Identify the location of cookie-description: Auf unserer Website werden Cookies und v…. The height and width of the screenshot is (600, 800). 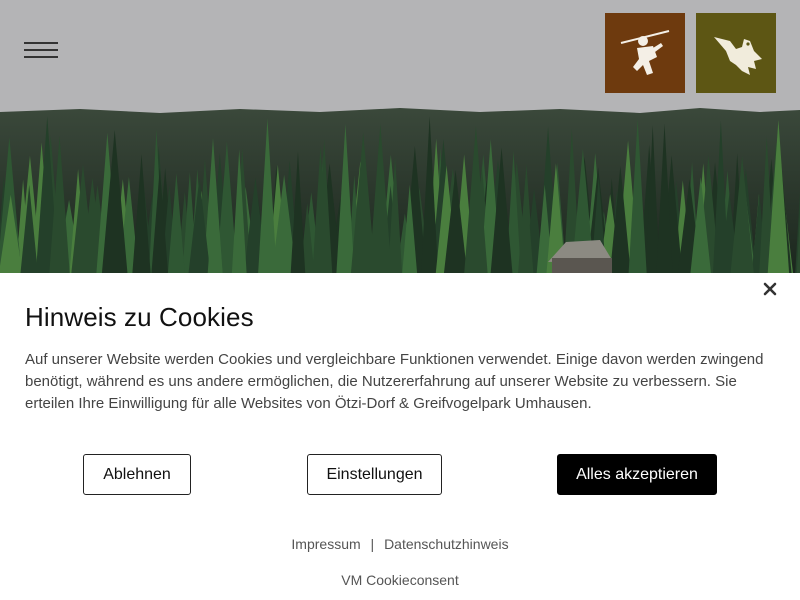
(394, 381).